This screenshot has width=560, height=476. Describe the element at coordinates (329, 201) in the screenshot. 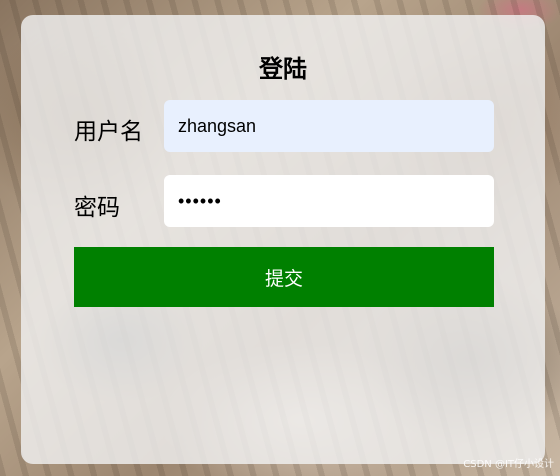

I see `password-input` at that location.